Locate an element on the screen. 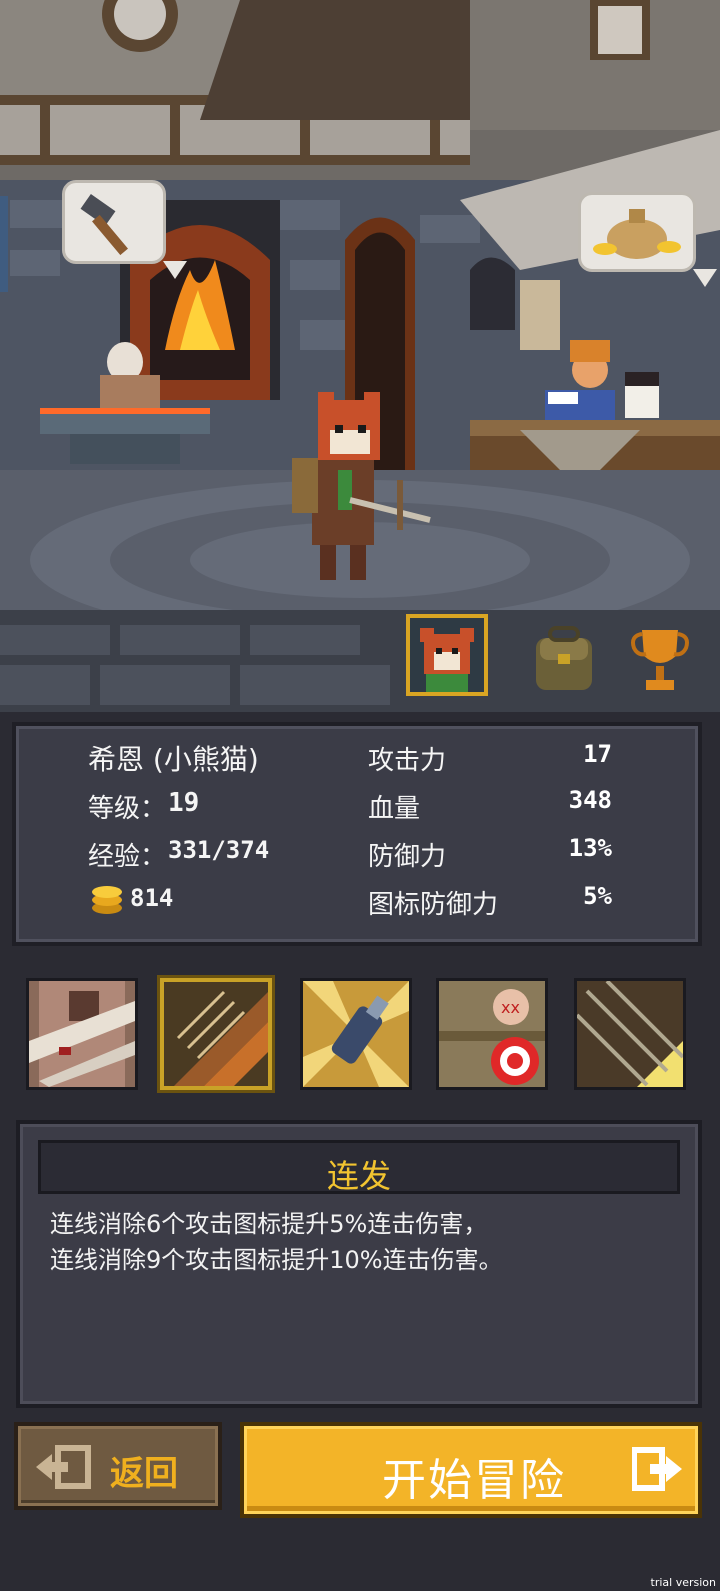 This screenshot has height=1591, width=720. back-button-label: 返回 is located at coordinates (144, 1474).